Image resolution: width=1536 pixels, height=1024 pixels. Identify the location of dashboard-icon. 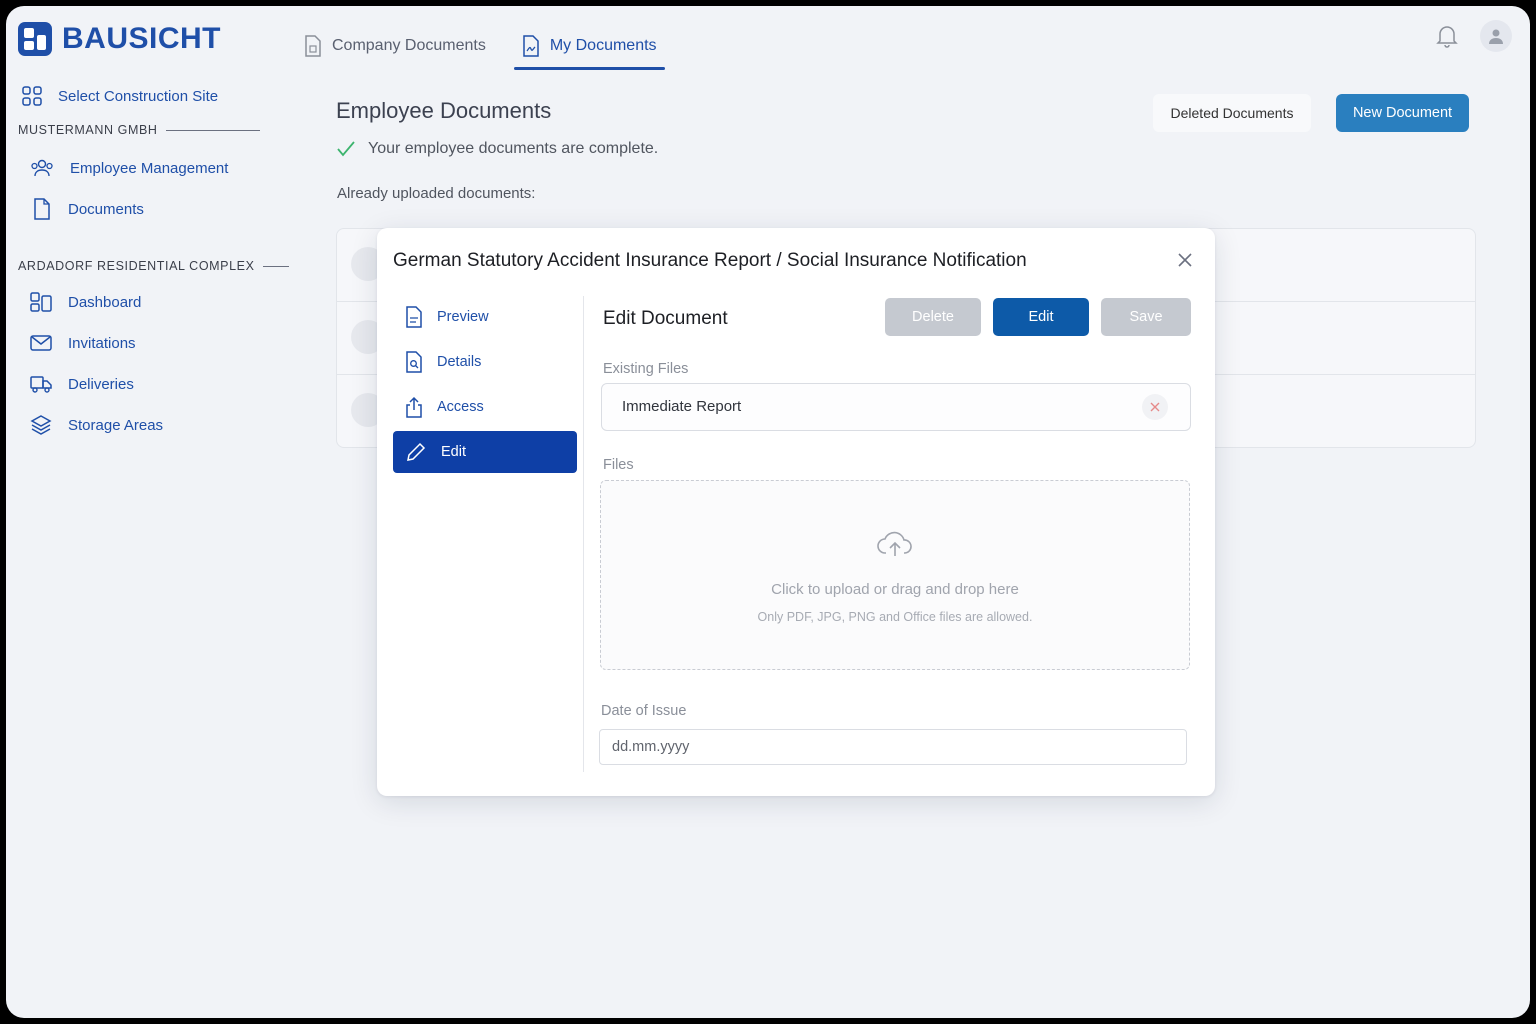
(41, 302).